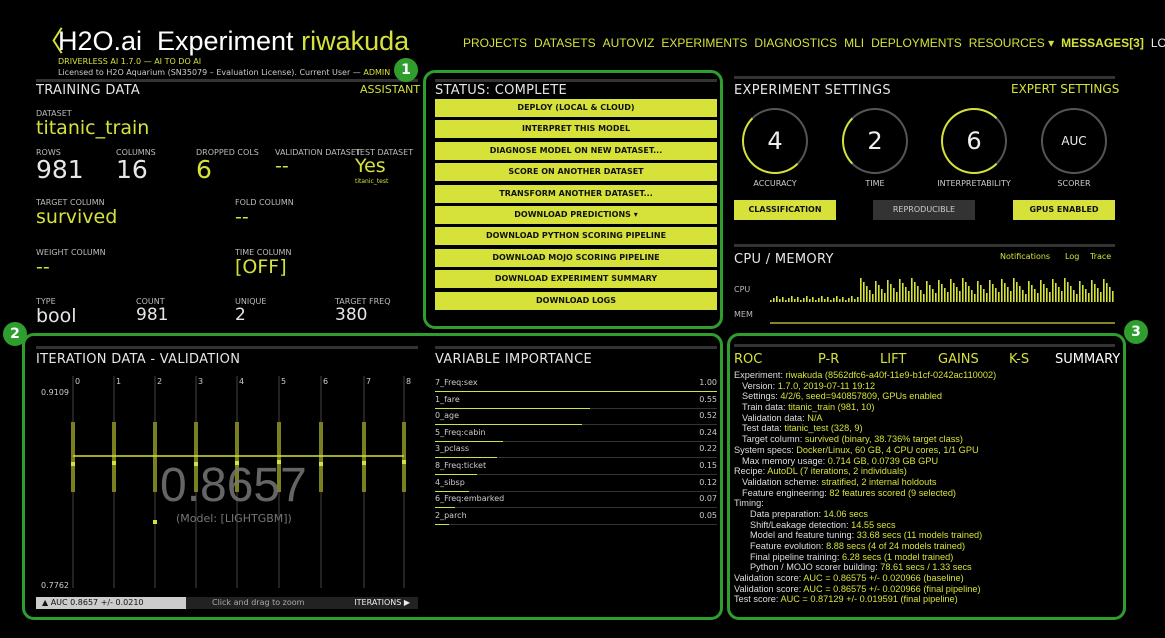 This screenshot has height=638, width=1165. I want to click on target-value: survived, so click(76, 217).